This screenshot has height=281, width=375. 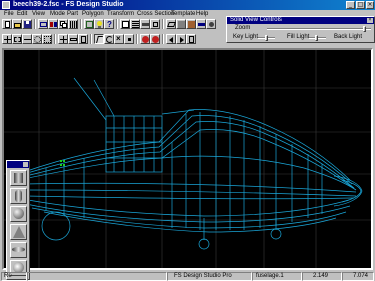 What do you see at coordinates (25, 164) in the screenshot?
I see `palette-close-icon` at bounding box center [25, 164].